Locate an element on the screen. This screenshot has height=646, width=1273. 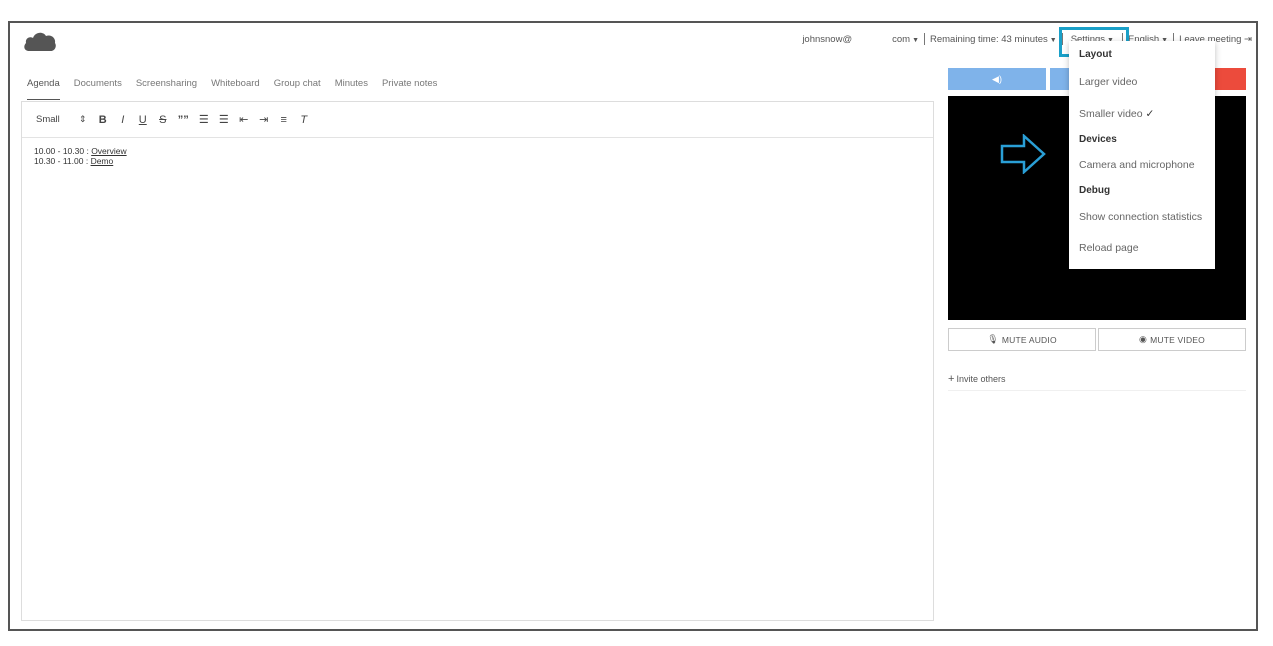
ordered-list-icon: ☰ is located at coordinates (204, 119).